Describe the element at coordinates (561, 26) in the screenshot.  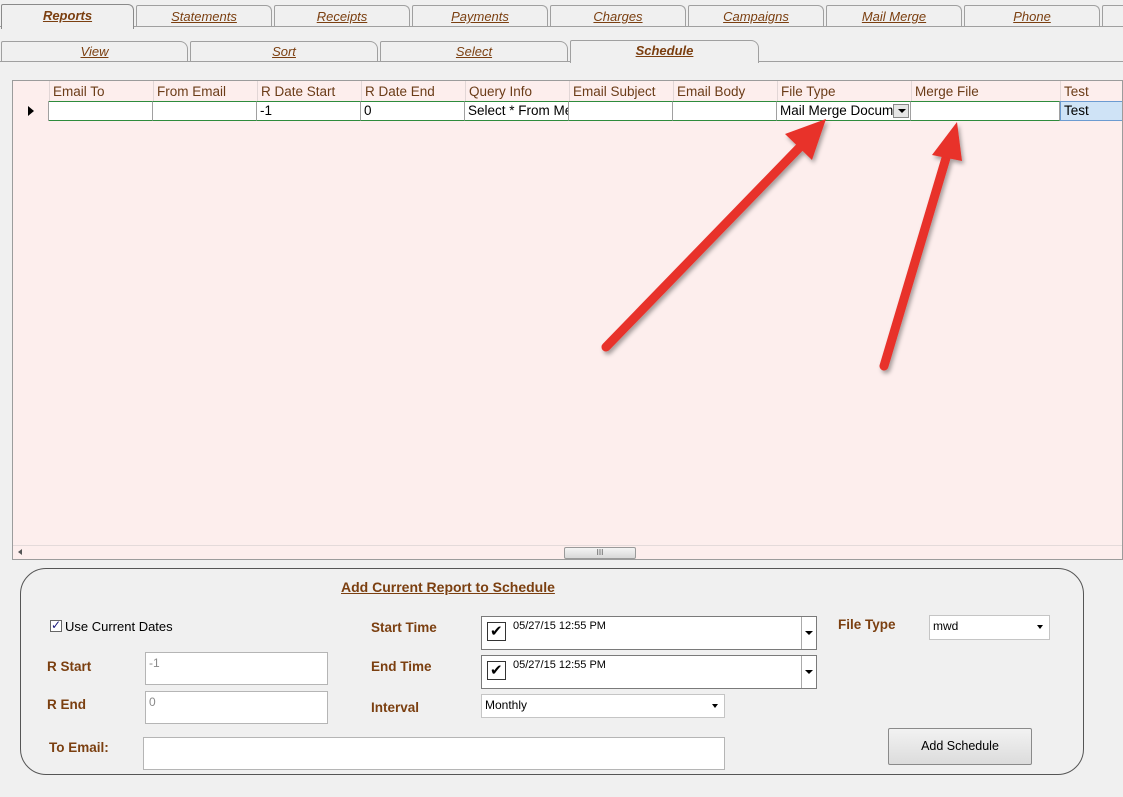
I see `tab-divider` at that location.